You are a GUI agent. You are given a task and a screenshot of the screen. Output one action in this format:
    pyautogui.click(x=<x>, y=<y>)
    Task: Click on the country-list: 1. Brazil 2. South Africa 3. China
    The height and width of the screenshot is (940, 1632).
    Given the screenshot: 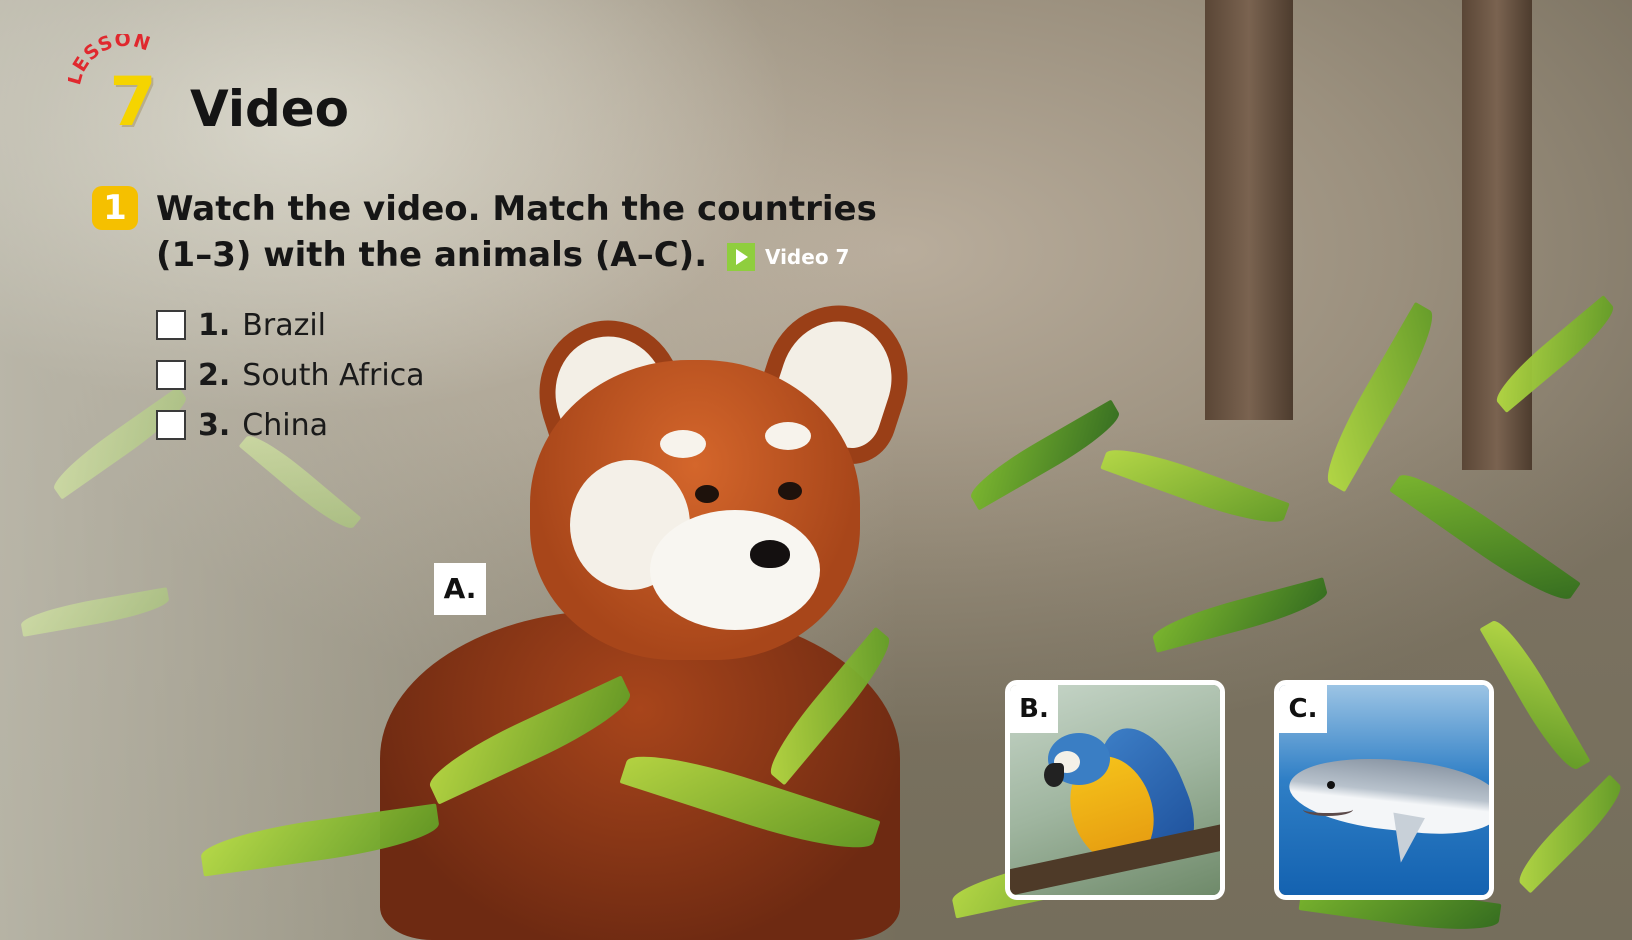 What is the action you would take?
    pyautogui.click(x=290, y=375)
    